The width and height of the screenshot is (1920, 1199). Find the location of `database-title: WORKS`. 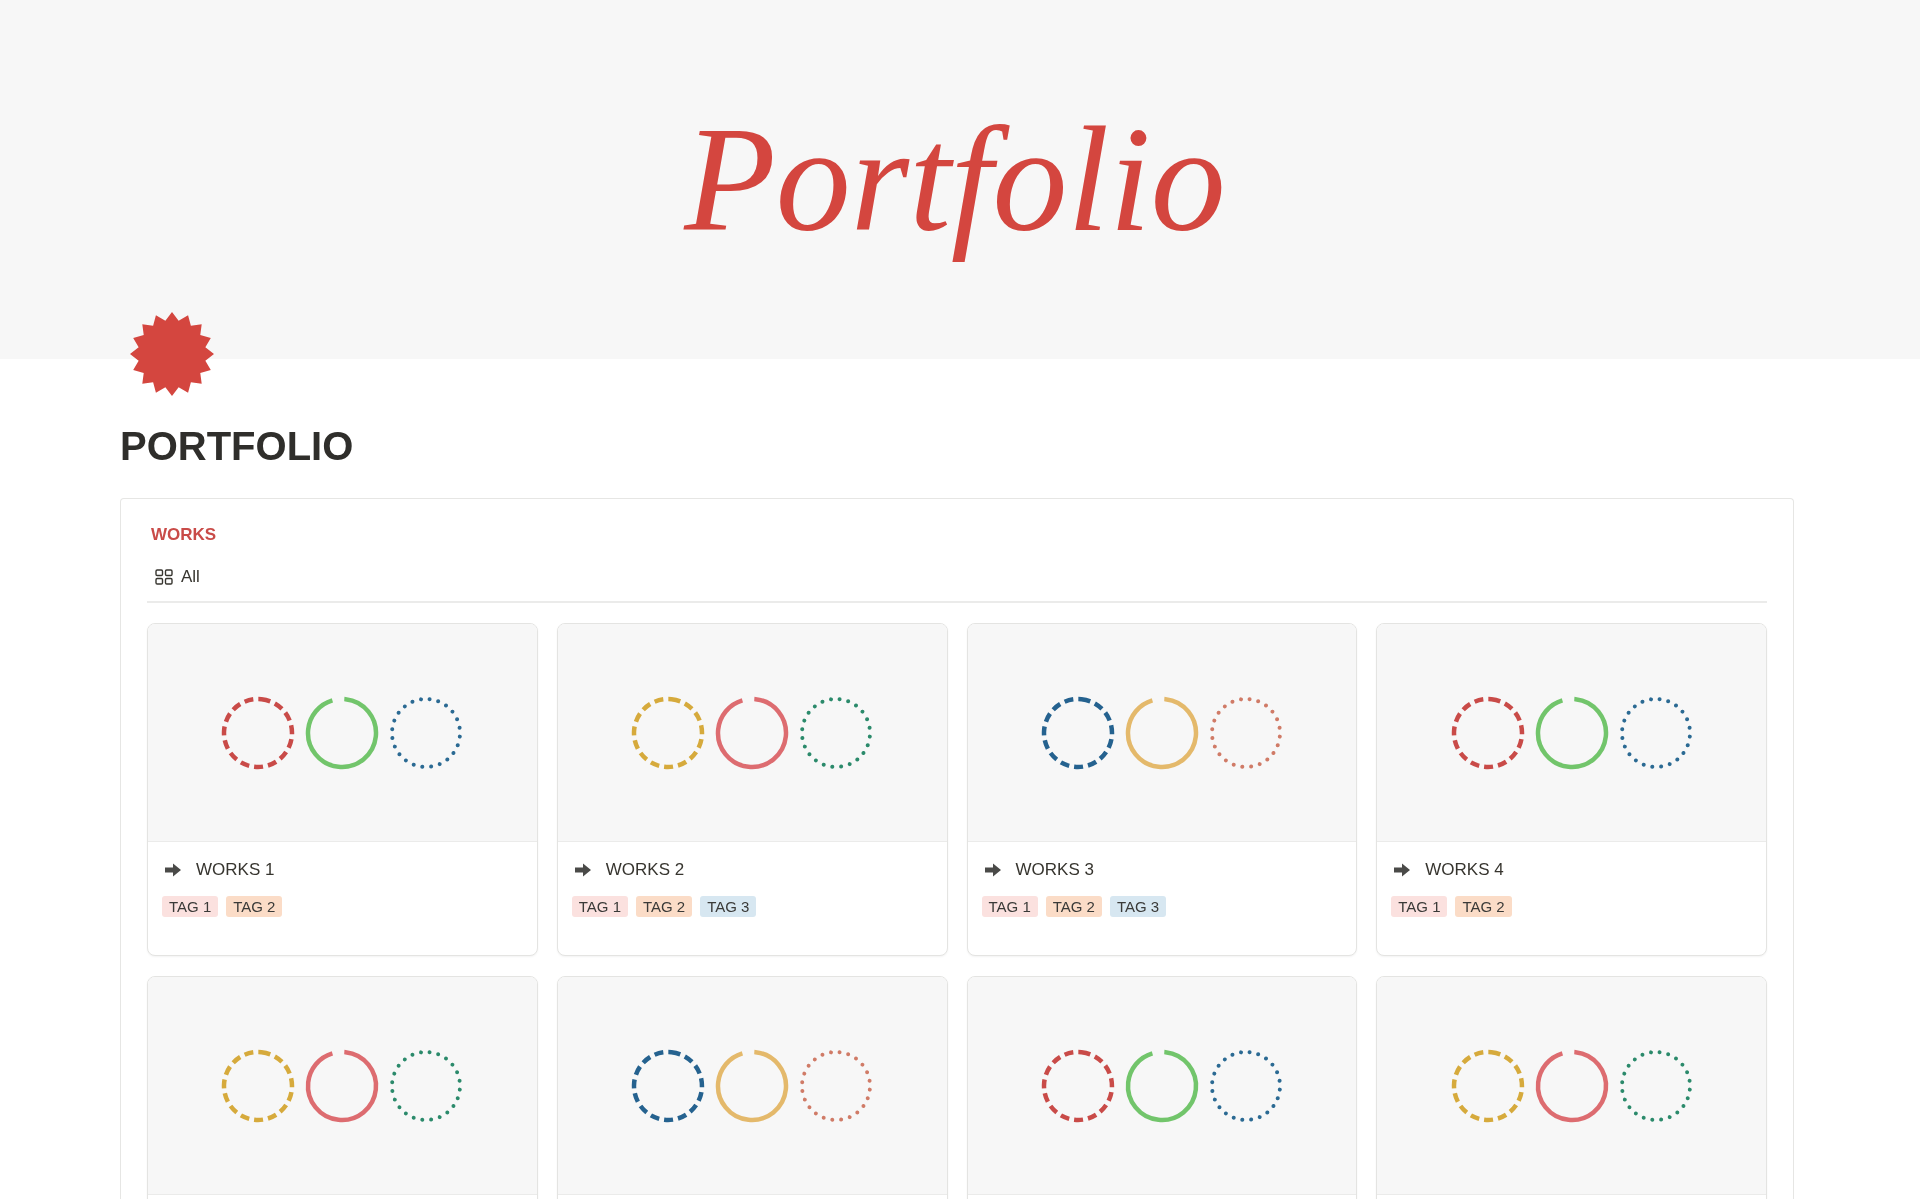

database-title: WORKS is located at coordinates (184, 535).